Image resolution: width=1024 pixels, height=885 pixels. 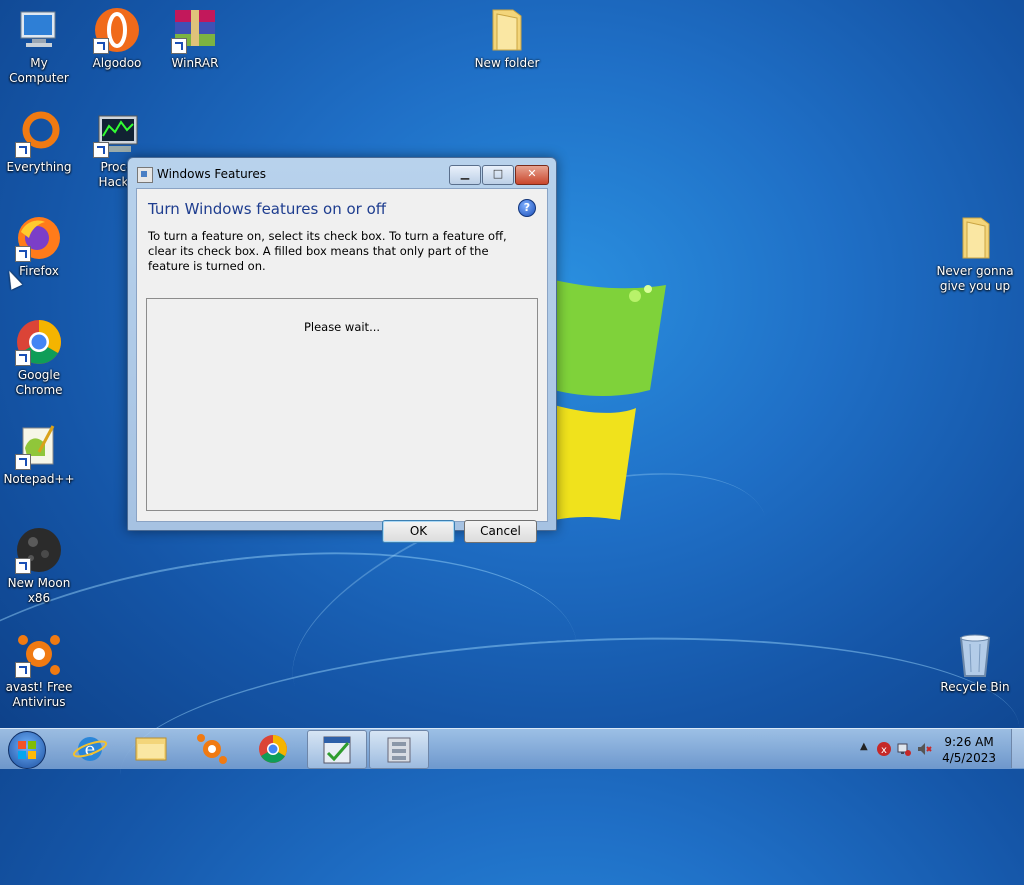 I want to click on dialog-titlebar: Windows Features ▁ □ ✕, so click(x=342, y=173).